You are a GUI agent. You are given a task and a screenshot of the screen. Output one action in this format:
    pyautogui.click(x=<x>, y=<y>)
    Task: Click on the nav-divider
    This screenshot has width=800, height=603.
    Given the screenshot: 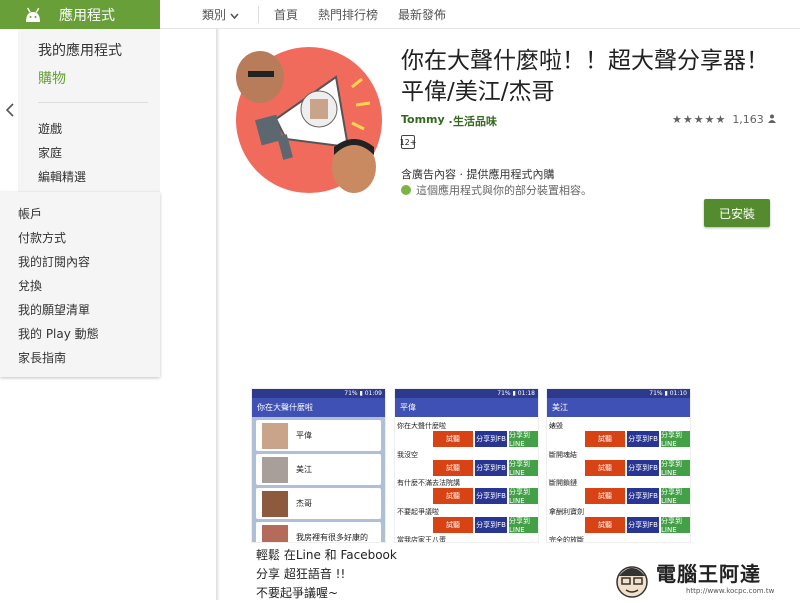 What is the action you would take?
    pyautogui.click(x=258, y=14)
    